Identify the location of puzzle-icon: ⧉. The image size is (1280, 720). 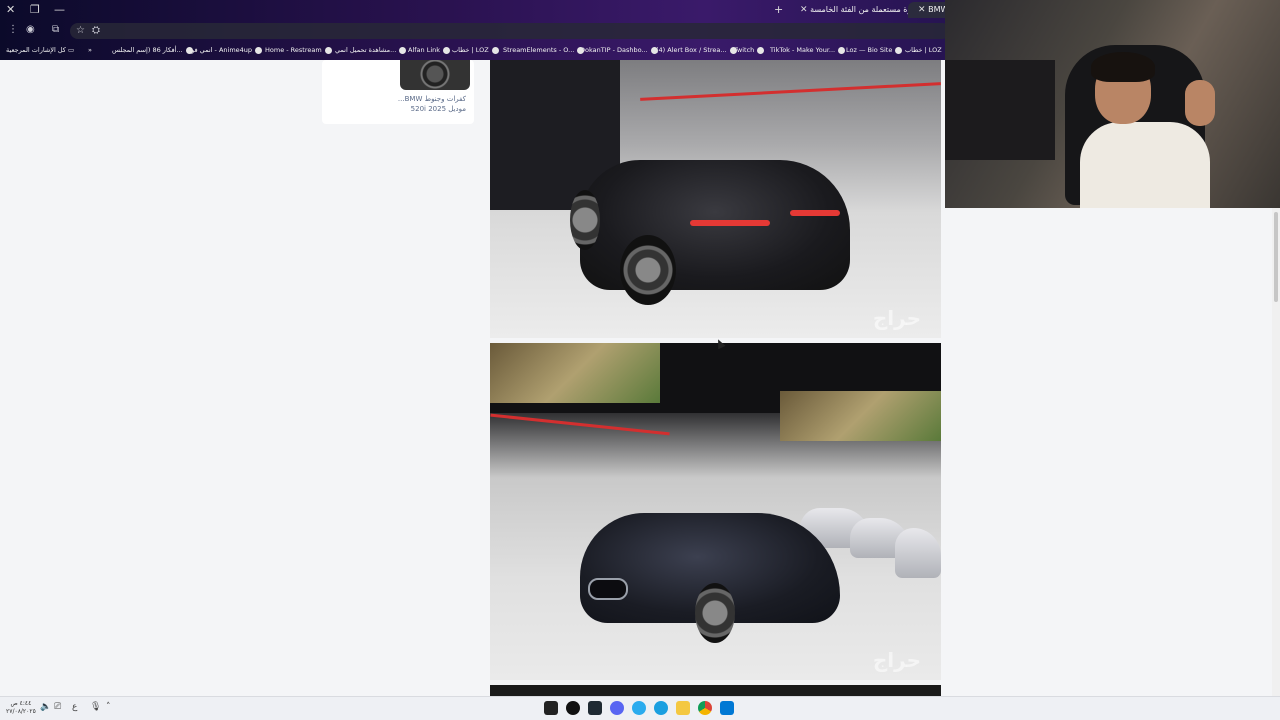
(55, 29).